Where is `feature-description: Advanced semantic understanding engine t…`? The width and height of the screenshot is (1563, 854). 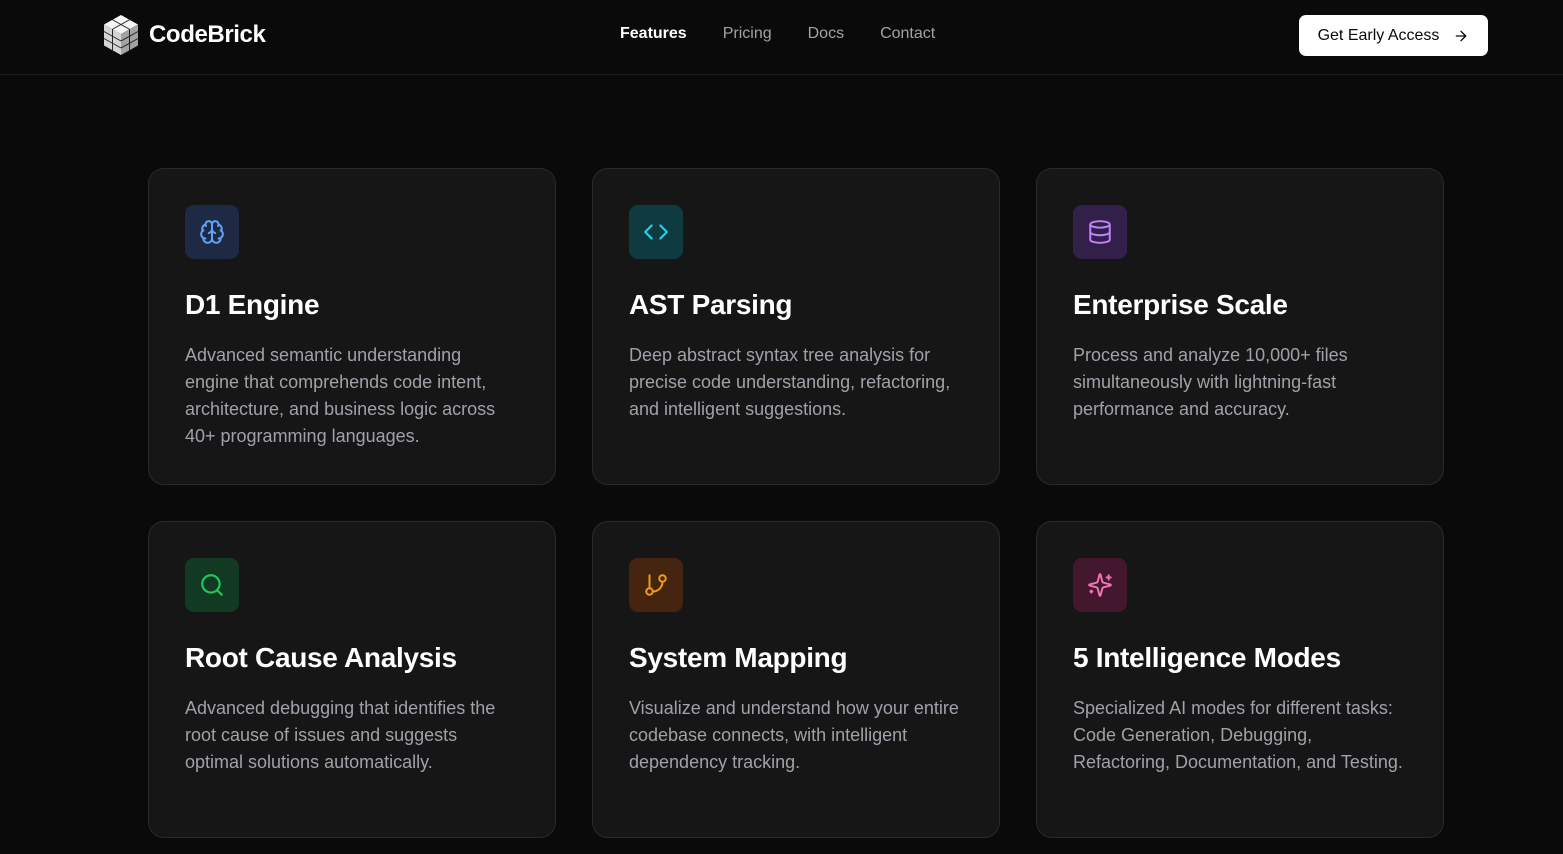
feature-description: Advanced semantic understanding engine t… is located at coordinates (340, 395).